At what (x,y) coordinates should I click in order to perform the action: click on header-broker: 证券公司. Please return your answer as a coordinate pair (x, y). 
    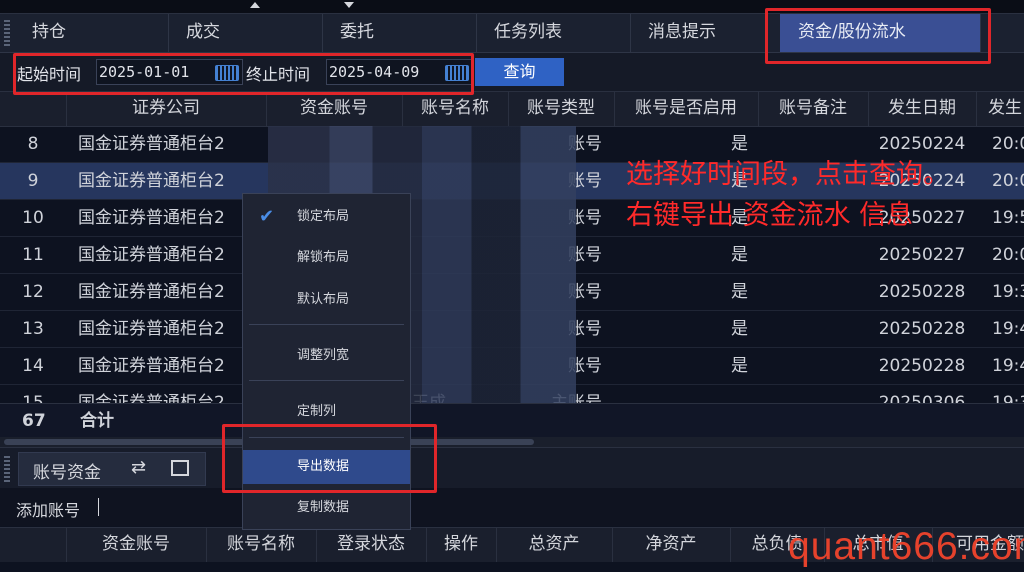
    Looking at the image, I should click on (166, 109).